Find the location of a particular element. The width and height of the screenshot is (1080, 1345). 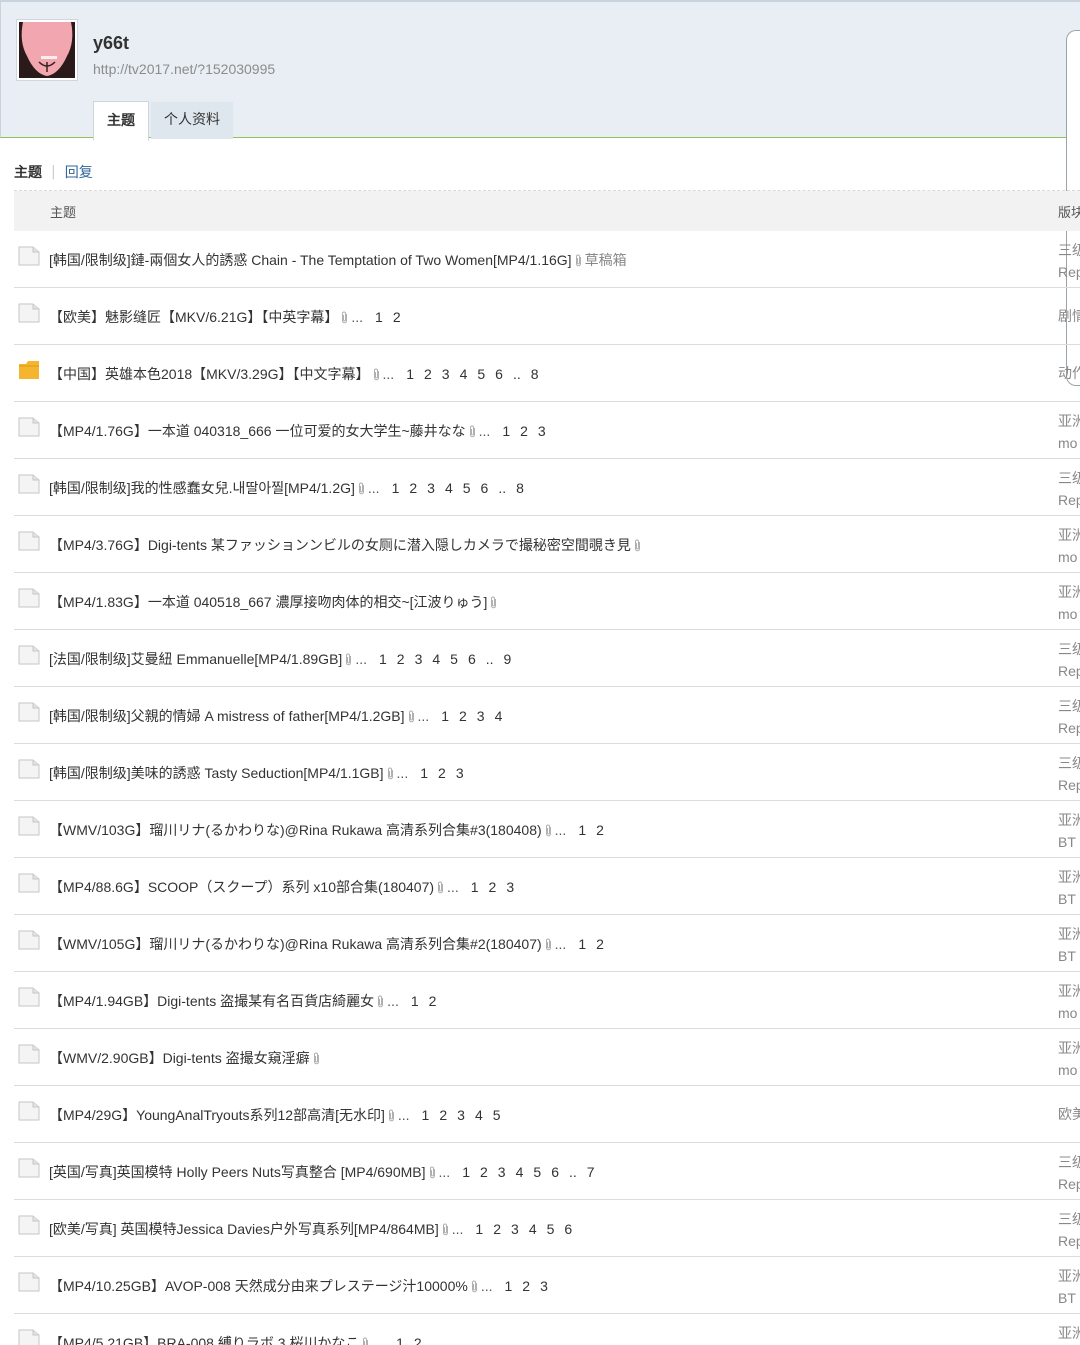

page-link: 9 is located at coordinates (508, 659).